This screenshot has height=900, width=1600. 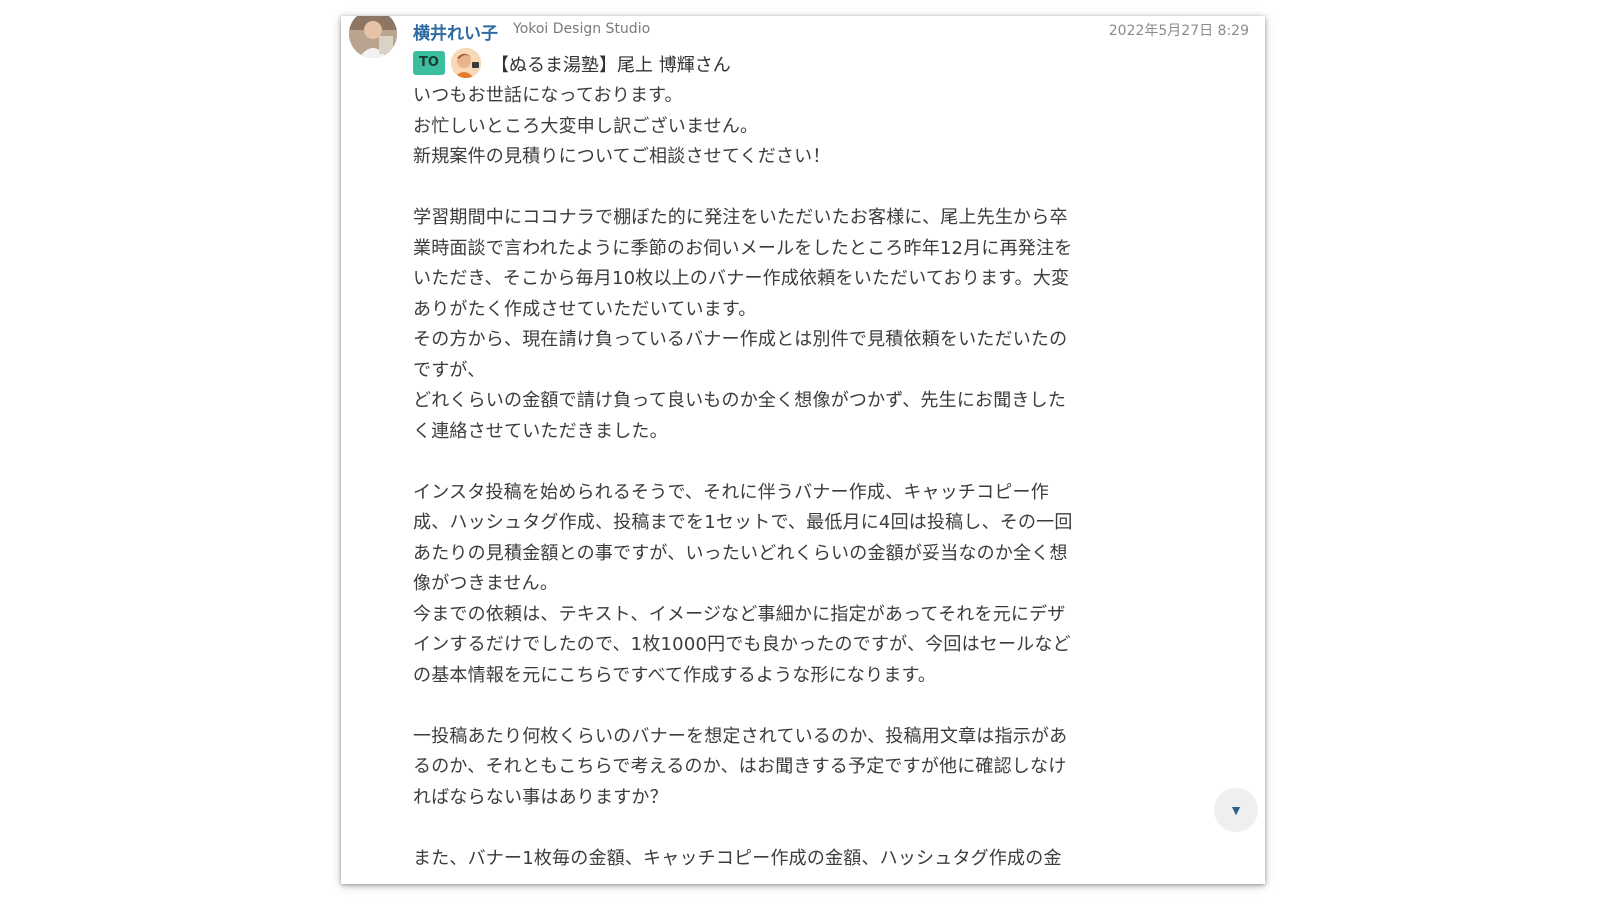 What do you see at coordinates (743, 248) in the screenshot?
I see `message-line: 業時面談で言われたように季節のお伺いメールをしたところ昨年12月に再発注を` at bounding box center [743, 248].